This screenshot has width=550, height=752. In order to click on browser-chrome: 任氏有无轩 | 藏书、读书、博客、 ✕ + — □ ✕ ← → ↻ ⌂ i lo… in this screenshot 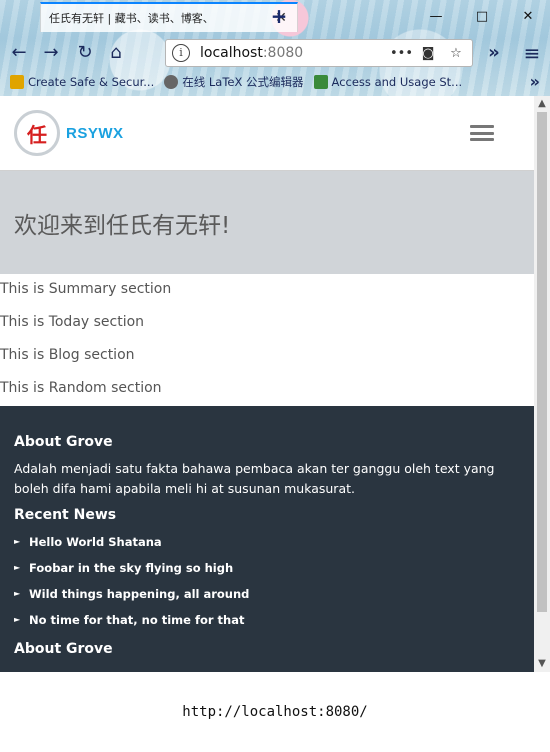, I will do `click(275, 48)`.